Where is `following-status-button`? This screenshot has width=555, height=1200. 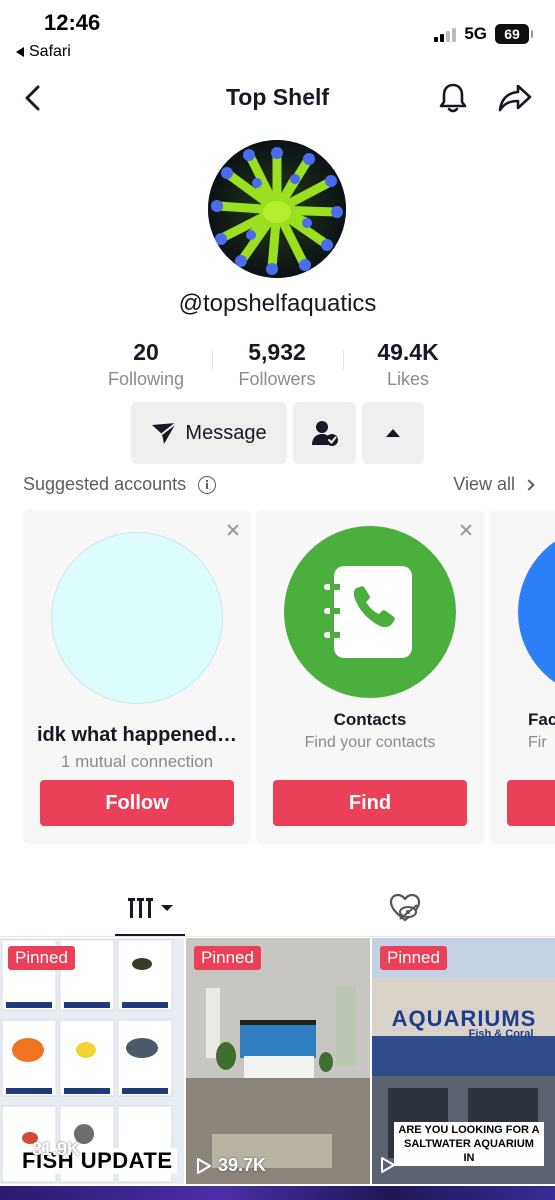 following-status-button is located at coordinates (324, 433).